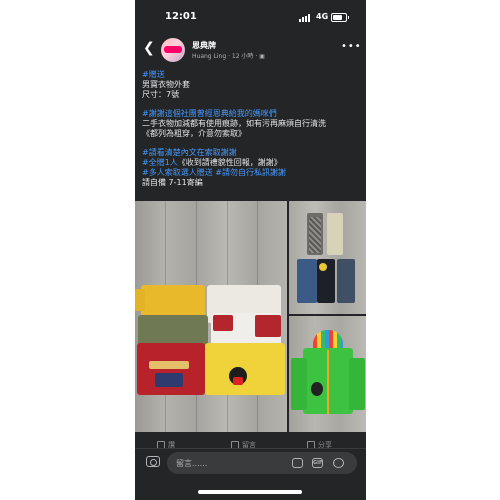  What do you see at coordinates (253, 173) in the screenshot?
I see `hashtag-link: #多人索取選人贈送 #請勿自行私訊謝謝` at bounding box center [253, 173].